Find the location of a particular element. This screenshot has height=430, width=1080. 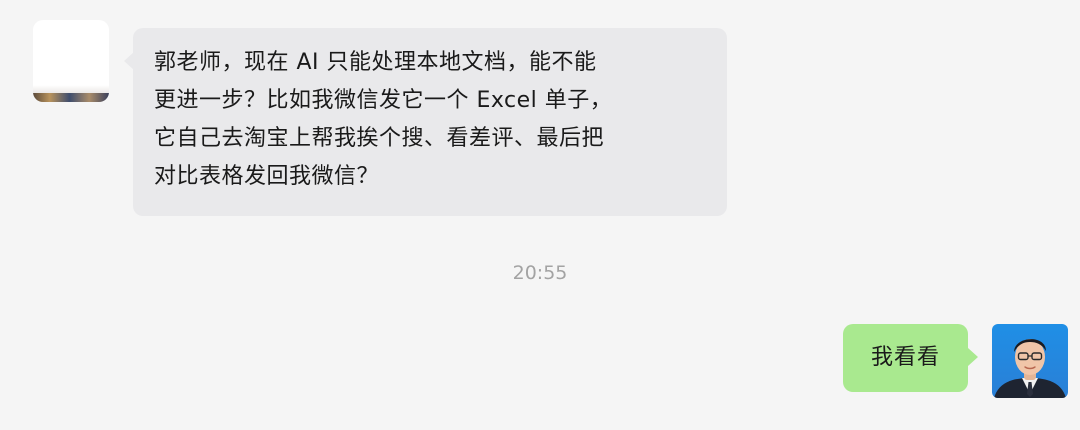

portrait-icon is located at coordinates (1030, 361).